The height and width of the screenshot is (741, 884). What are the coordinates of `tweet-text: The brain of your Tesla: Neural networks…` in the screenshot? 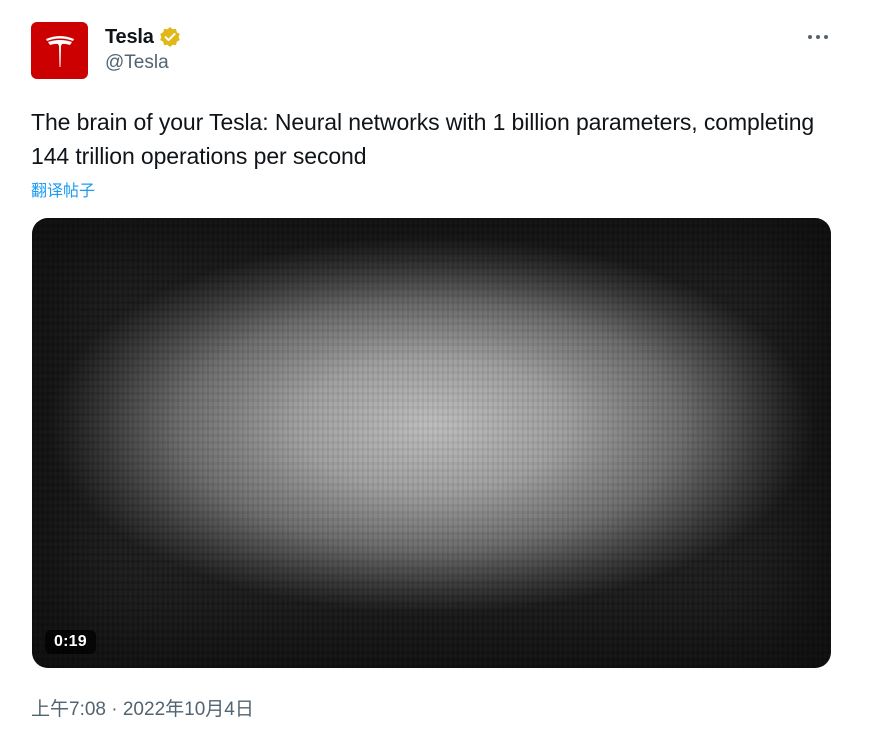 It's located at (423, 139).